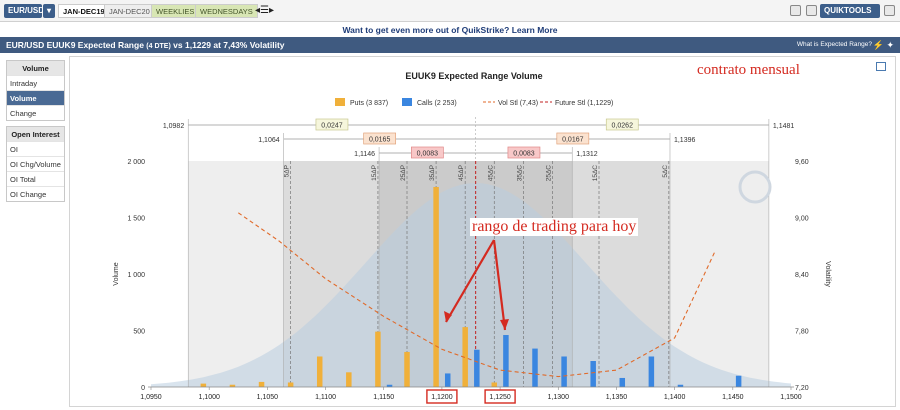 This screenshot has height=410, width=900. What do you see at coordinates (139, 332) in the screenshot?
I see `y-tick-label: 500` at bounding box center [139, 332].